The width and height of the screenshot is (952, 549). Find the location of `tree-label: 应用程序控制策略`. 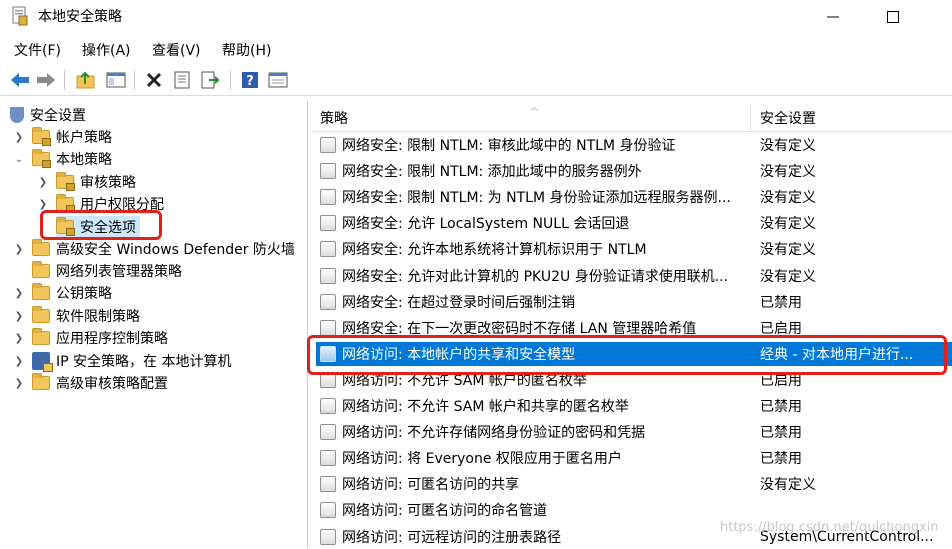

tree-label: 应用程序控制策略 is located at coordinates (112, 339).